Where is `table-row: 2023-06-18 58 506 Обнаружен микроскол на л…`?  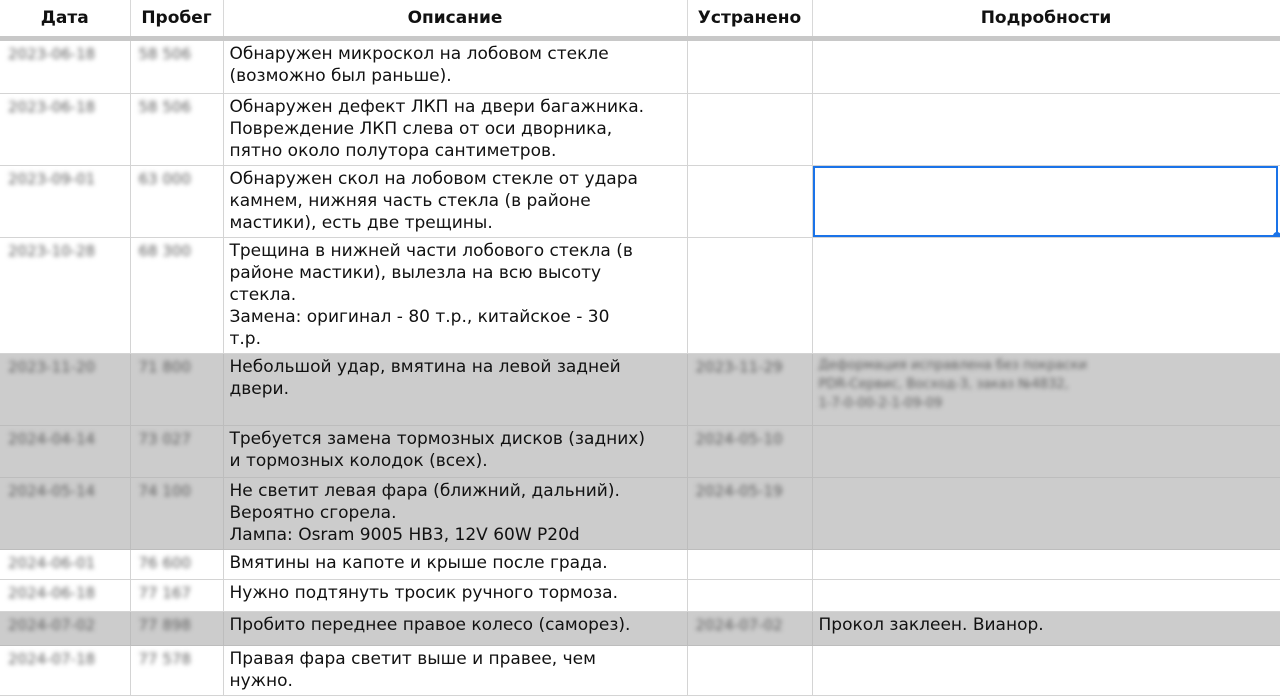
table-row: 2023-06-18 58 506 Обнаружен микроскол на л… is located at coordinates (640, 67).